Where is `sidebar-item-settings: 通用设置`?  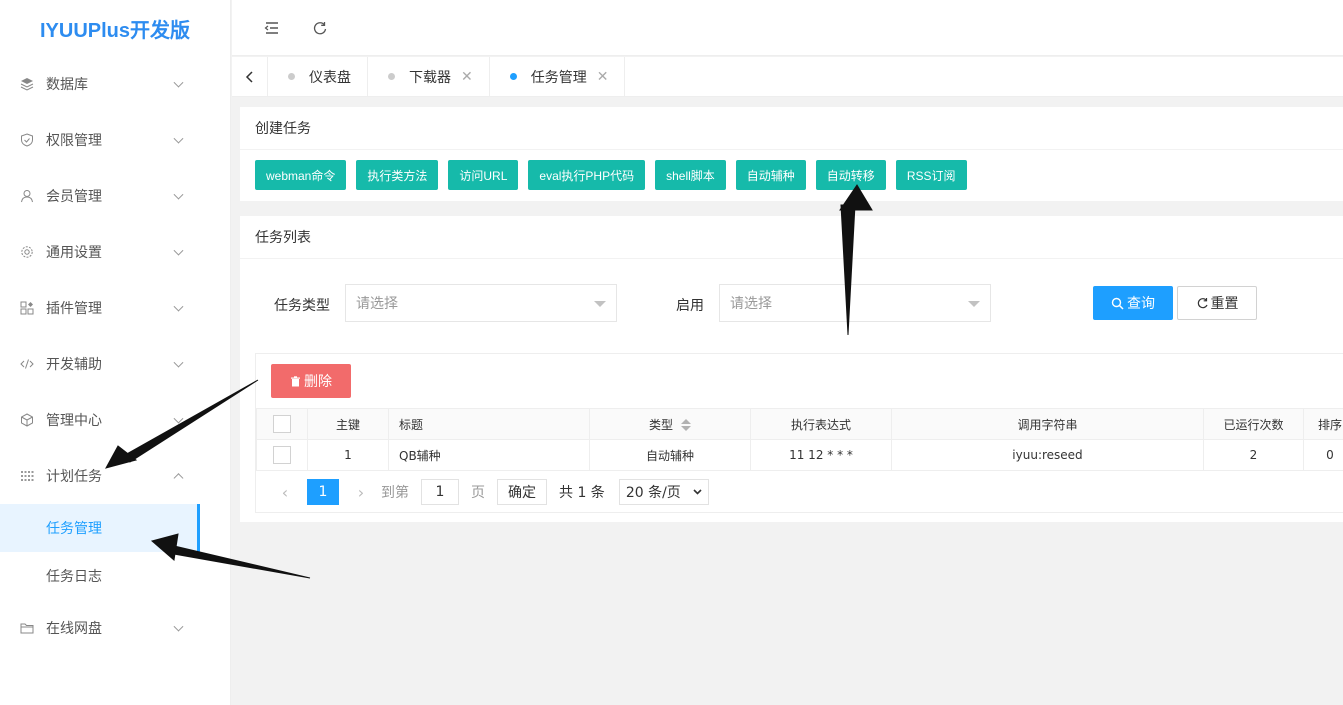
sidebar-item-settings: 通用设置 is located at coordinates (115, 252).